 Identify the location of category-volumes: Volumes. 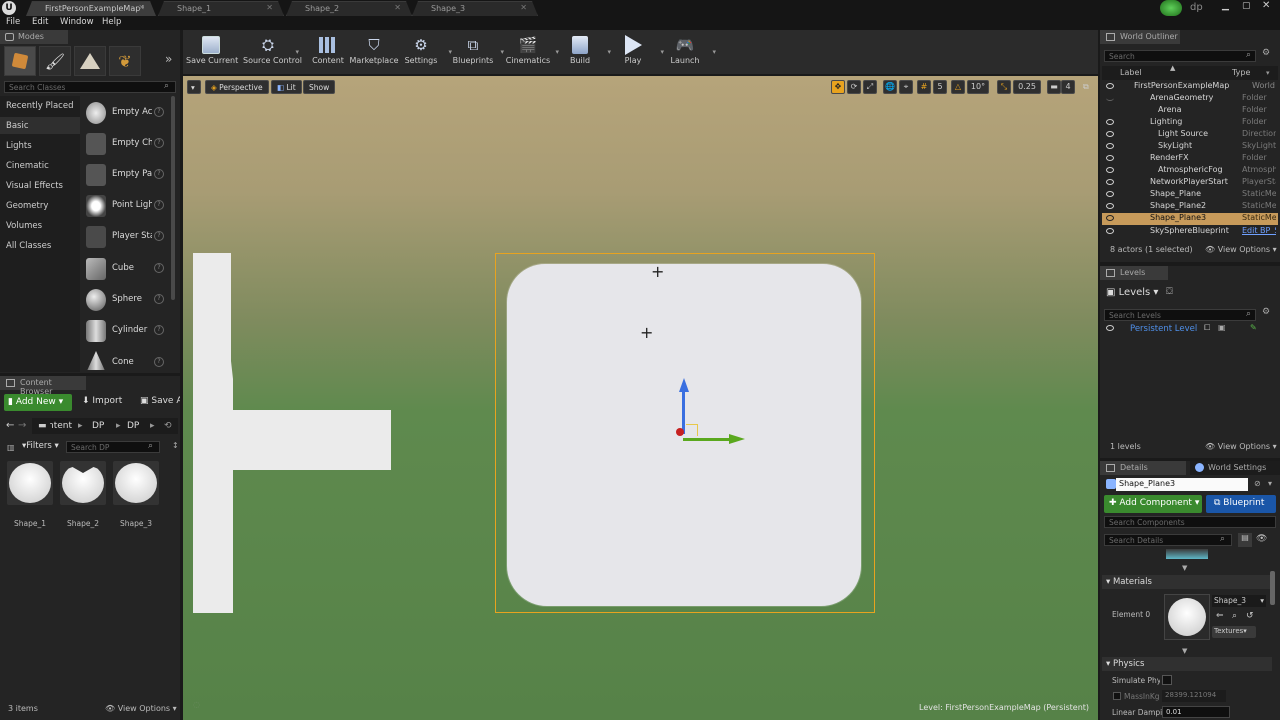
(24, 226).